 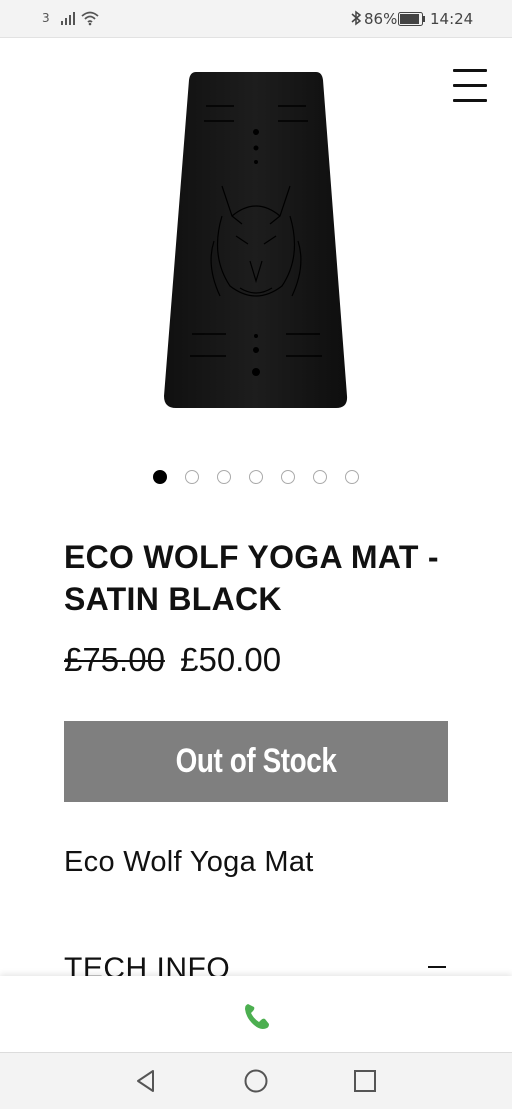 I want to click on battery-percent: 86%, so click(x=381, y=19).